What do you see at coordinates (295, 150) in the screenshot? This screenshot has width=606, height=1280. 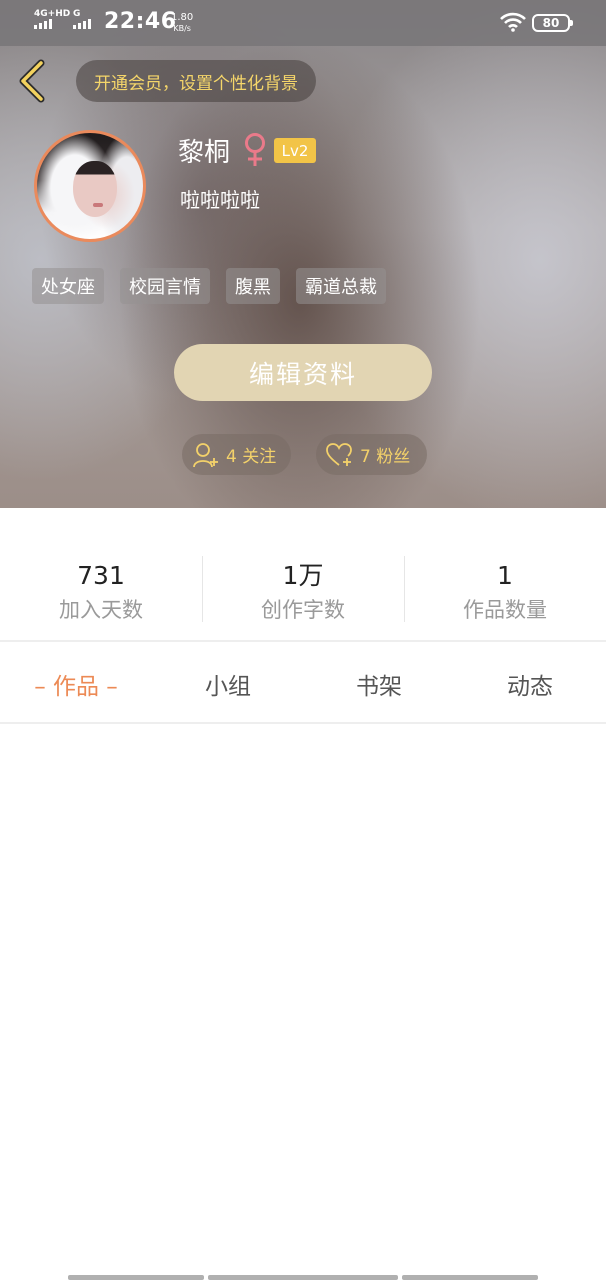 I see `level-badge: Lv2` at bounding box center [295, 150].